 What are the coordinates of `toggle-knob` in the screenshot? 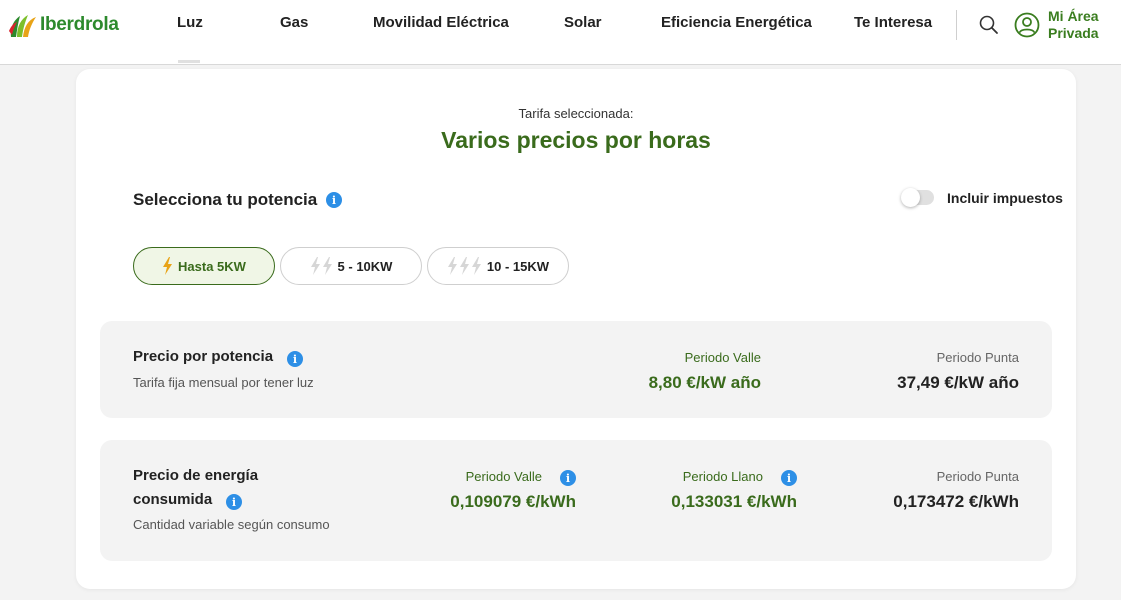 It's located at (910, 197).